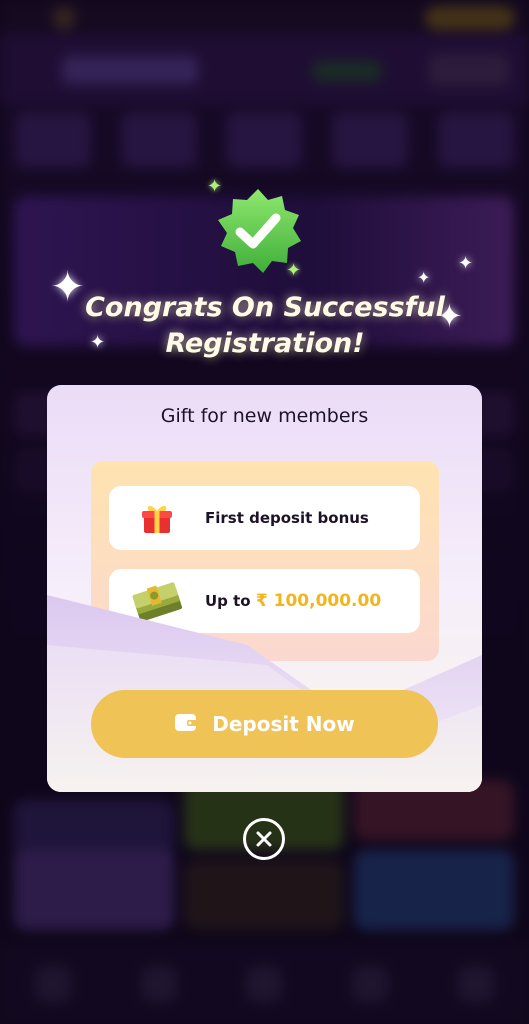  I want to click on card-title: Gift for new members, so click(264, 416).